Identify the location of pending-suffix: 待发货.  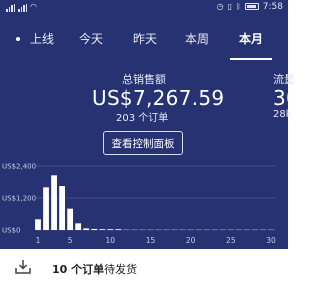
(121, 269).